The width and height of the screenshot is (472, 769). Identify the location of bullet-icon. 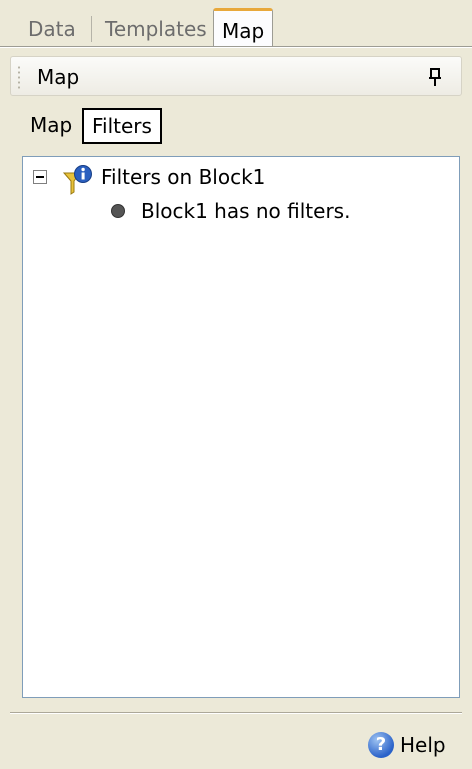
(118, 211).